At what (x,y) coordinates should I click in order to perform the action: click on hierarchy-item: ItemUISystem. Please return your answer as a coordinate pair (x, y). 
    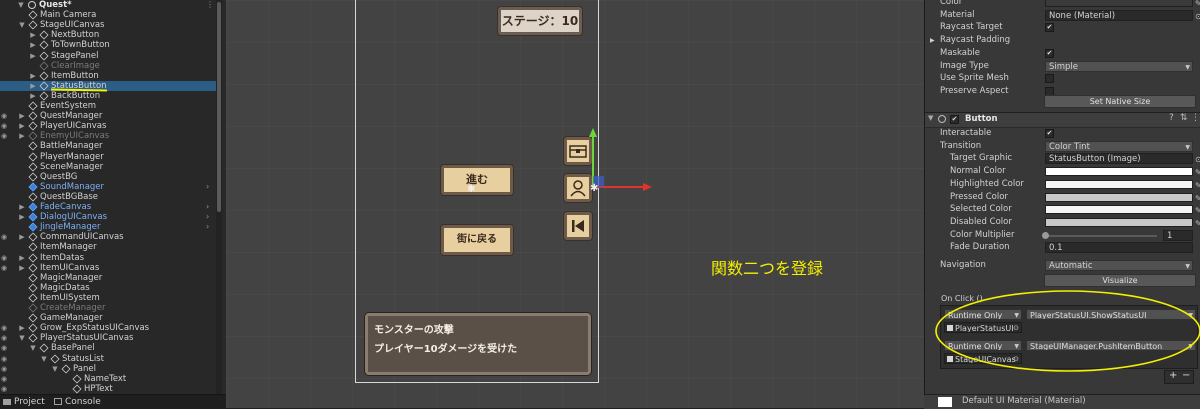
    Looking at the image, I should click on (108, 298).